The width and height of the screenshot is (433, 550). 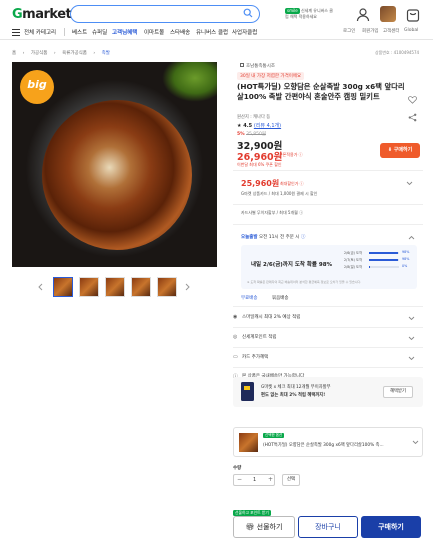 What do you see at coordinates (271, 76) in the screenshot?
I see `lowest-price-tag: 30일 내 가장 저렴한 가격이에요` at bounding box center [271, 76].